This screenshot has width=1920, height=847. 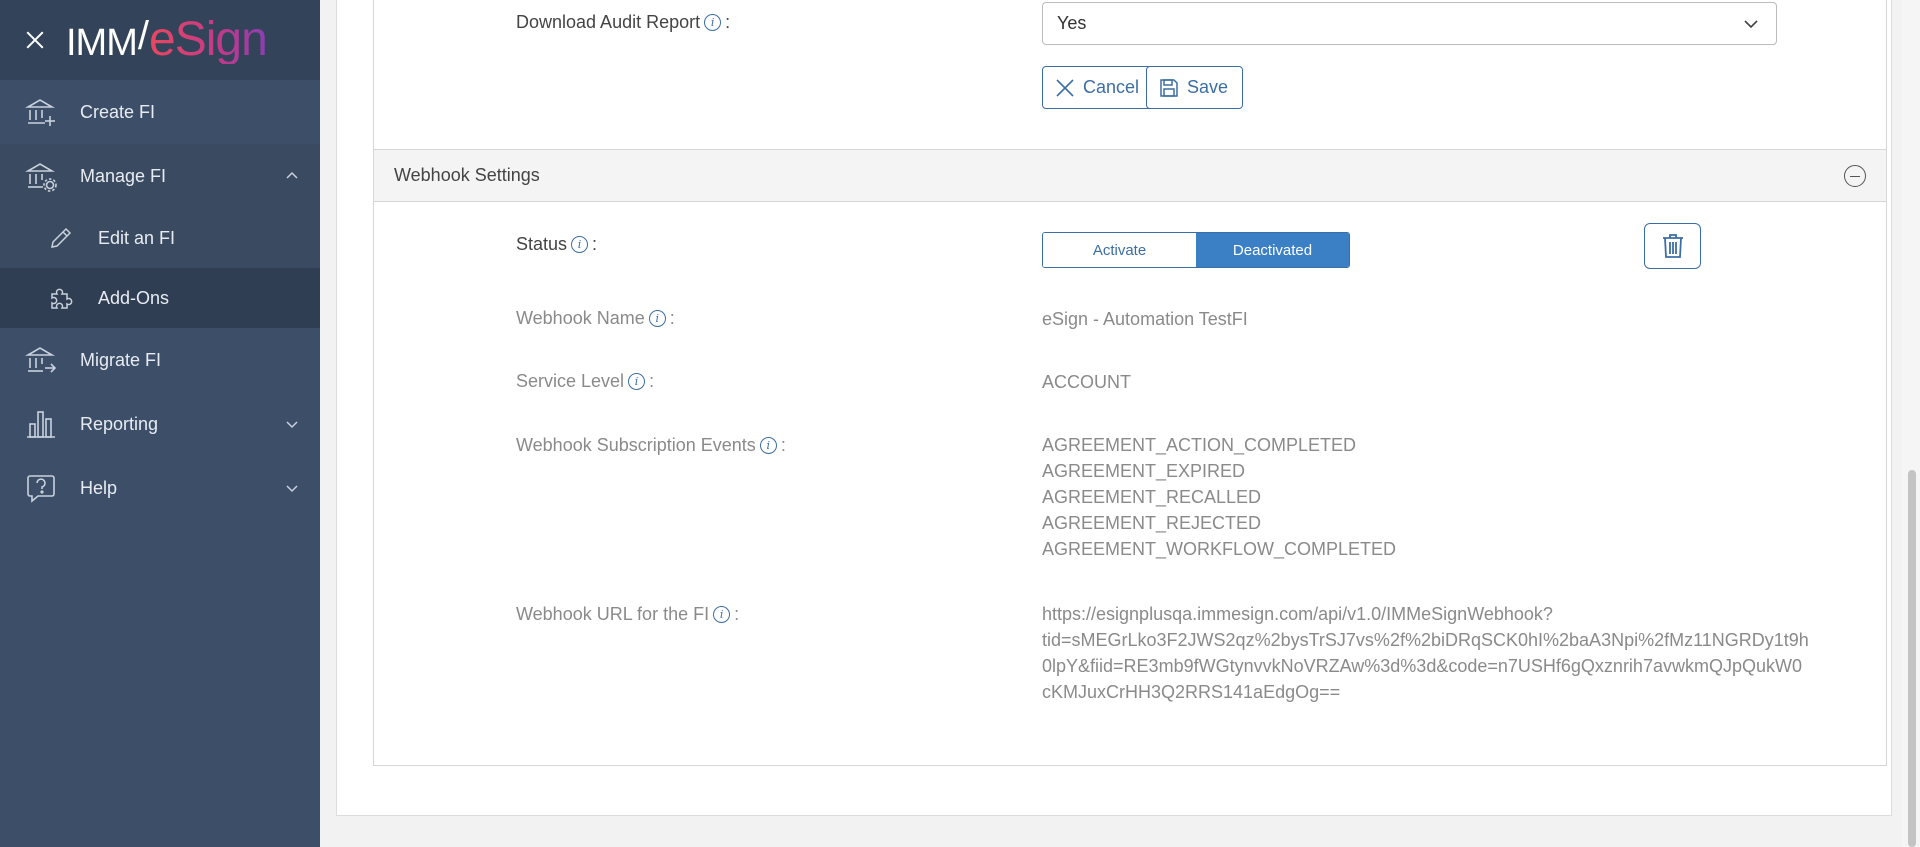 I want to click on sidebar-item-create-fi: Create FI, so click(x=160, y=112).